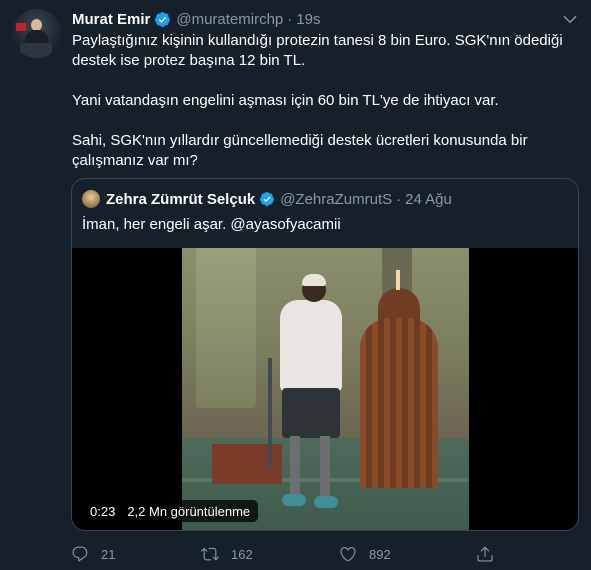 Image resolution: width=591 pixels, height=570 pixels. What do you see at coordinates (570, 19) in the screenshot?
I see `chevron-down-icon` at bounding box center [570, 19].